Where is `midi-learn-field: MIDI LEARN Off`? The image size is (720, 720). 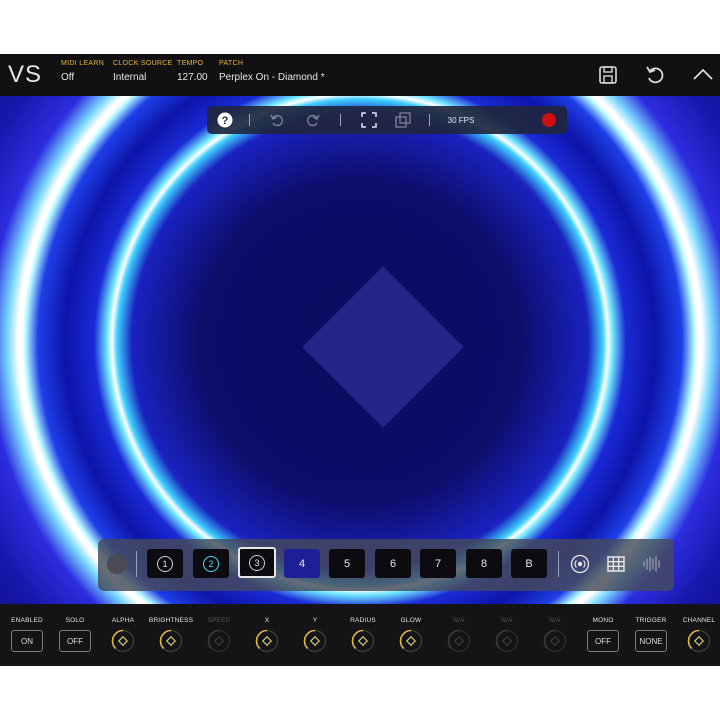 midi-learn-field: MIDI LEARN Off is located at coordinates (82, 71).